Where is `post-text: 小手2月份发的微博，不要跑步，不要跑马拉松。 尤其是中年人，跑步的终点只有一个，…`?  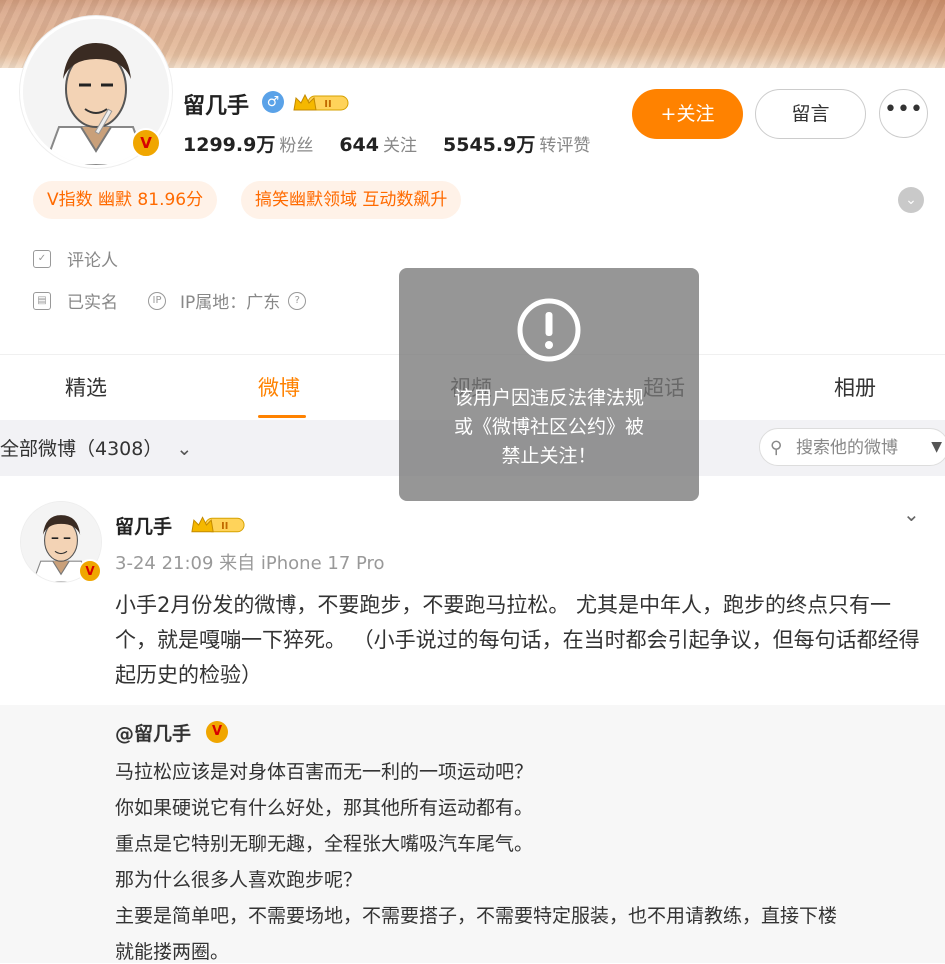 post-text: 小手2月份发的微博，不要跑步，不要跑马拉松。 尤其是中年人，跑步的终点只有一个，… is located at coordinates (517, 640).